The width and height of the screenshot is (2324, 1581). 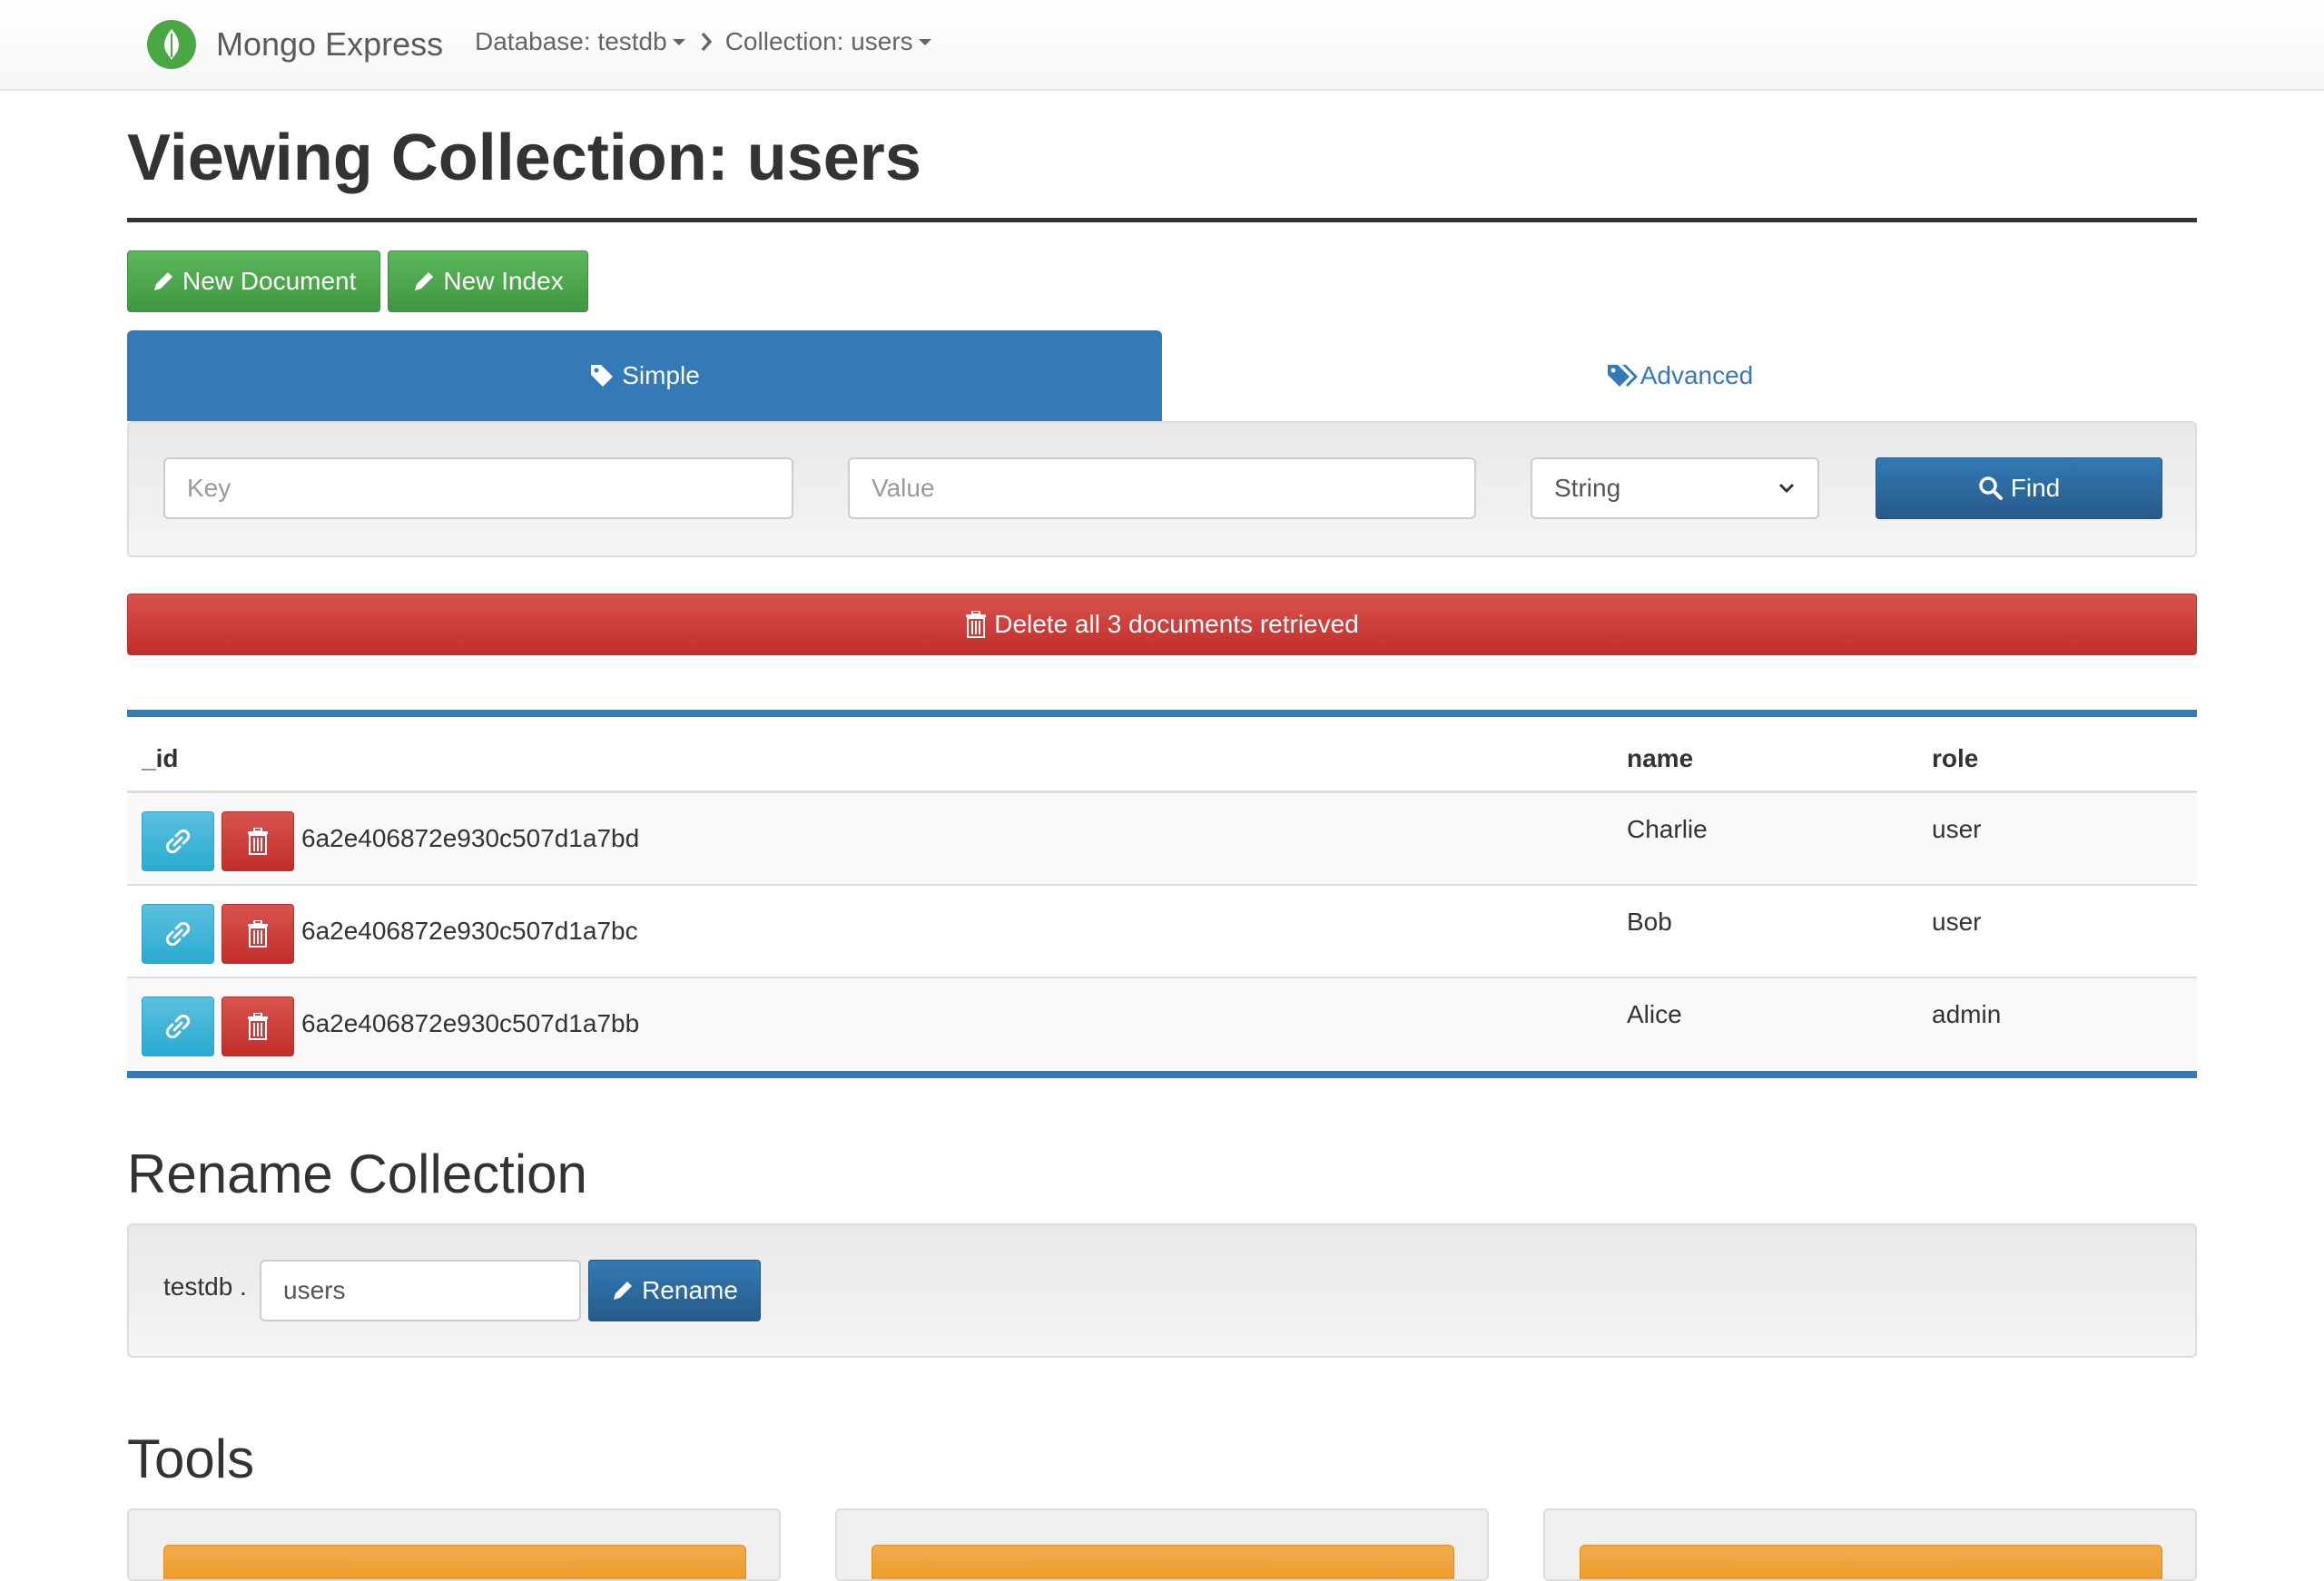 I want to click on delete-all-label: Delete all 3 documents retrieved, so click(x=1176, y=624).